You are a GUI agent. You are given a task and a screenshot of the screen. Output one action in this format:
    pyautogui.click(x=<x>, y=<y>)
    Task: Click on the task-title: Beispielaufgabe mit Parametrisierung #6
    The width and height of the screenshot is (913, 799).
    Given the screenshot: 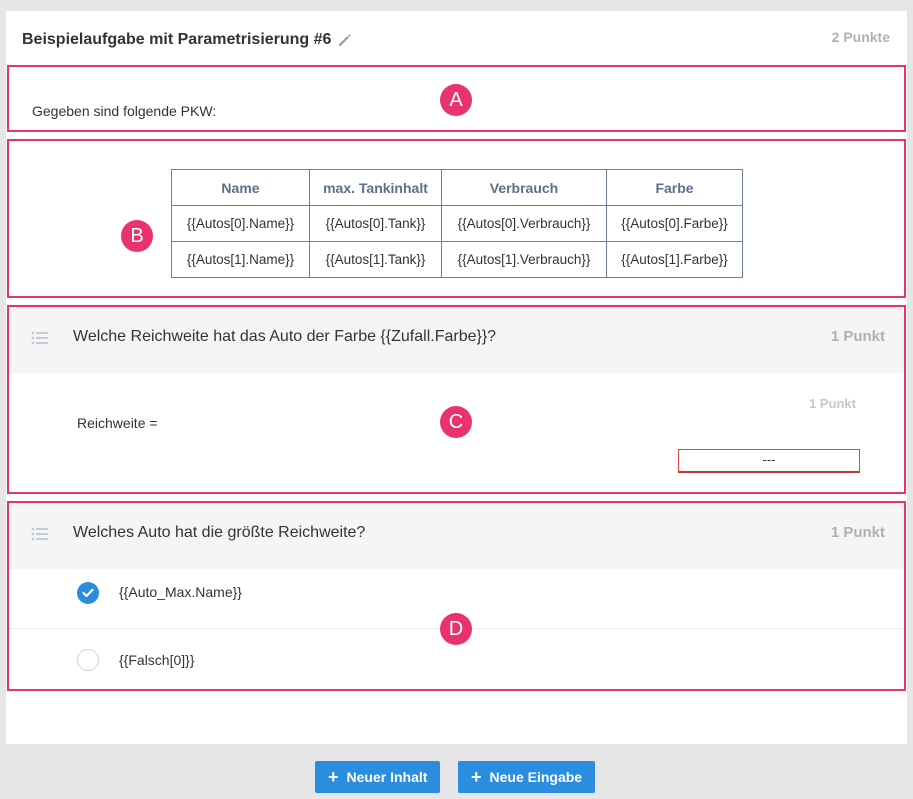 What is the action you would take?
    pyautogui.click(x=177, y=39)
    